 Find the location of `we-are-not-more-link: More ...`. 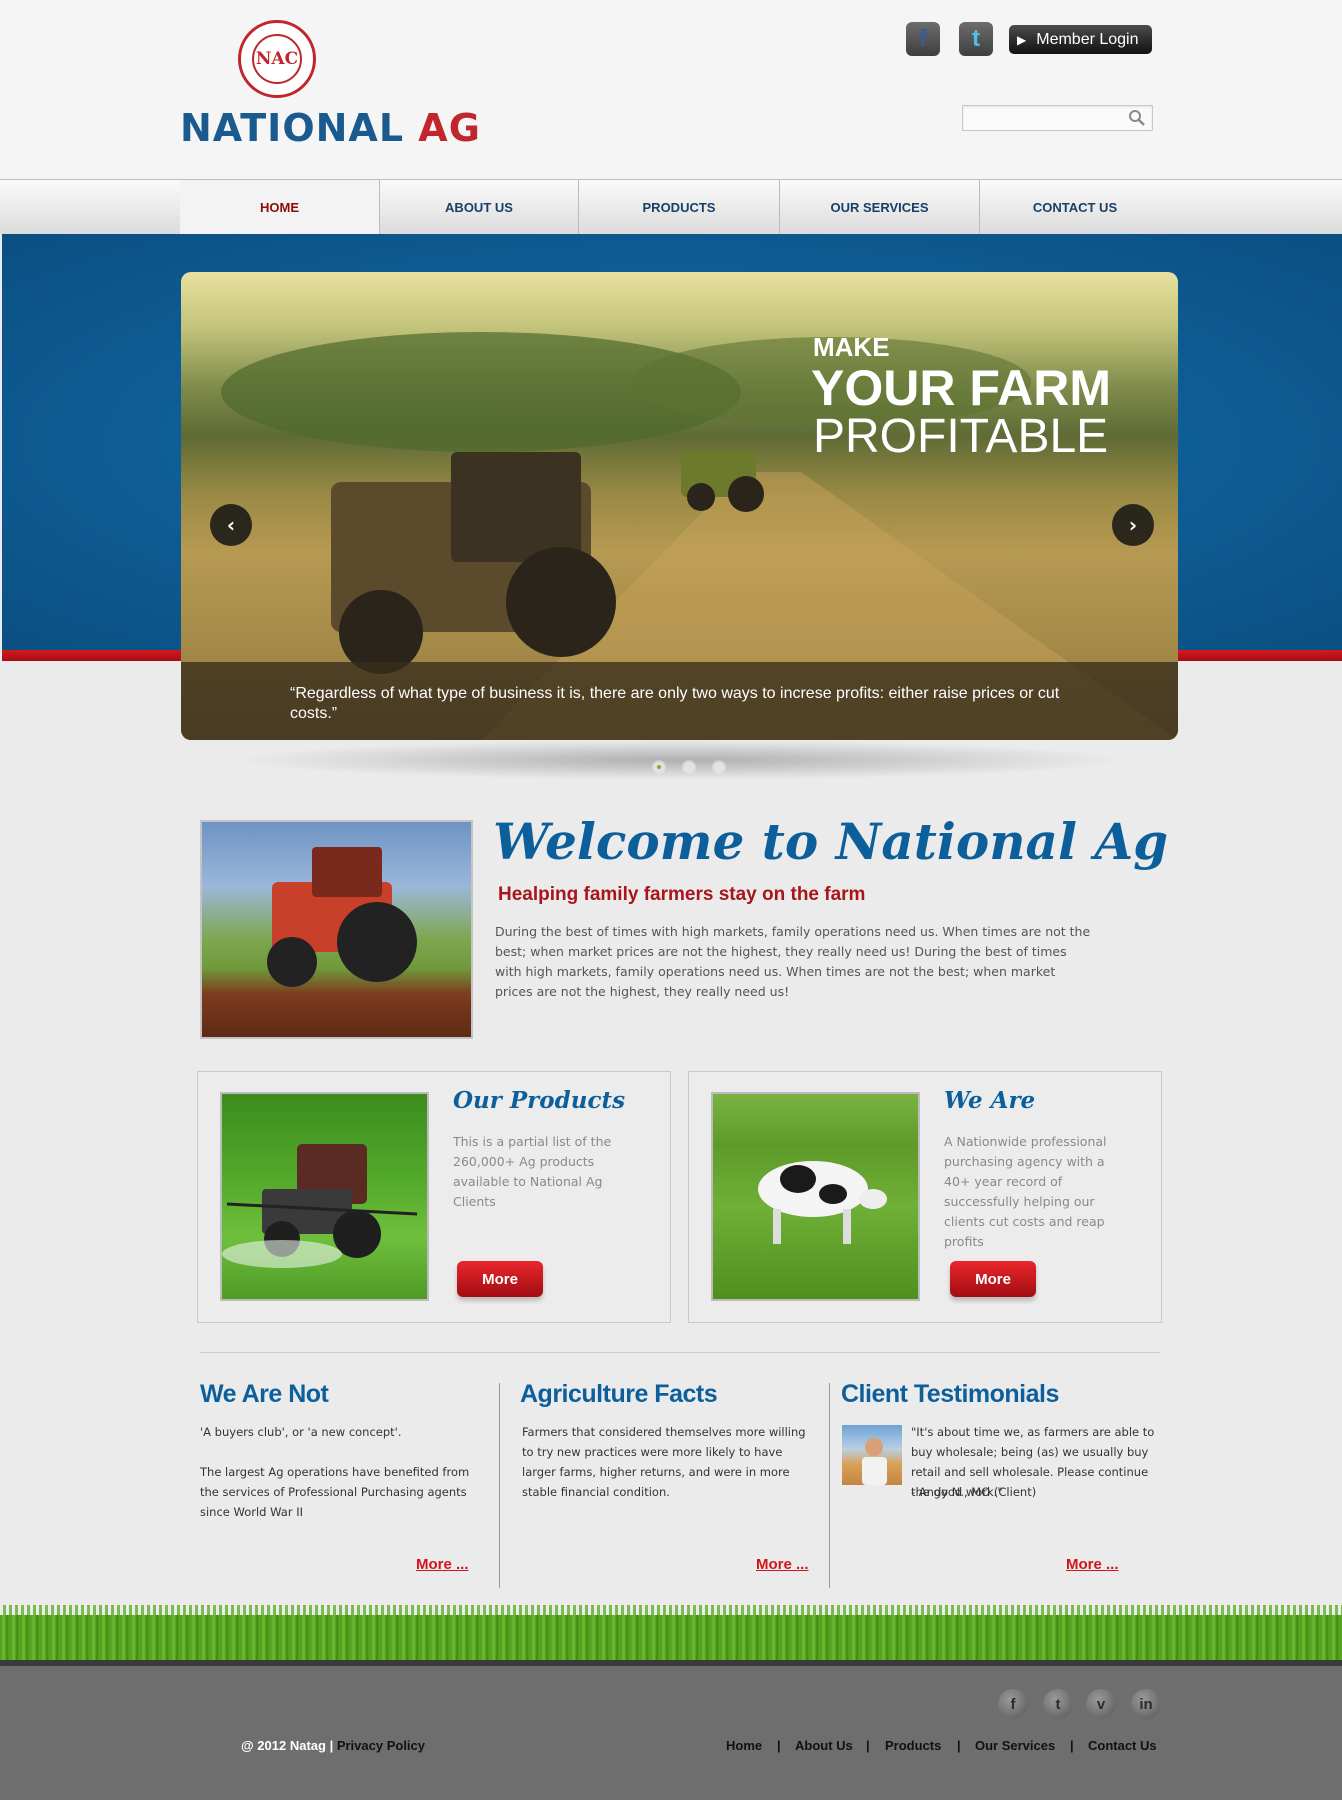

we-are-not-more-link: More ... is located at coordinates (442, 1564).